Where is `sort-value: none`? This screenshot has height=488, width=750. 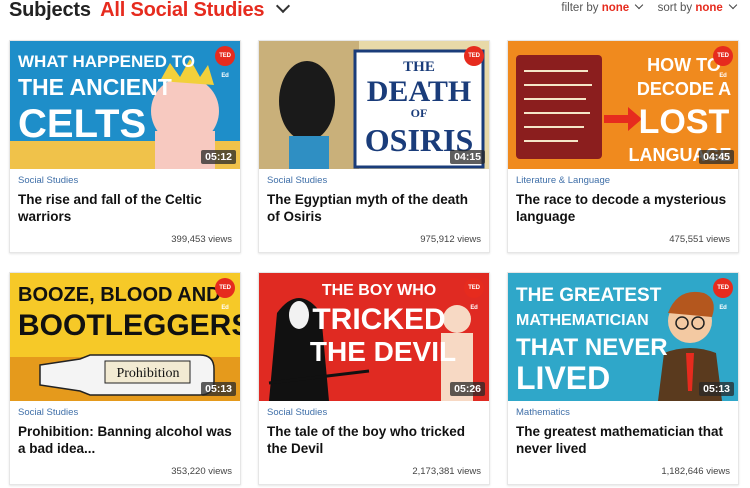
sort-value: none is located at coordinates (708, 8).